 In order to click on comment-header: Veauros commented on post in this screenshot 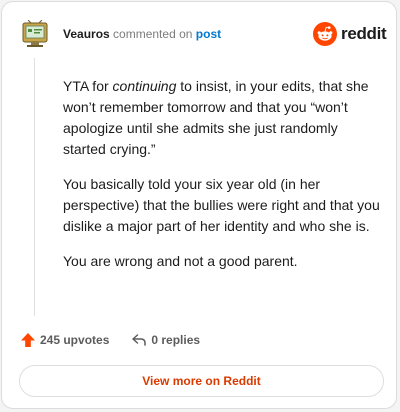, I will do `click(142, 34)`.